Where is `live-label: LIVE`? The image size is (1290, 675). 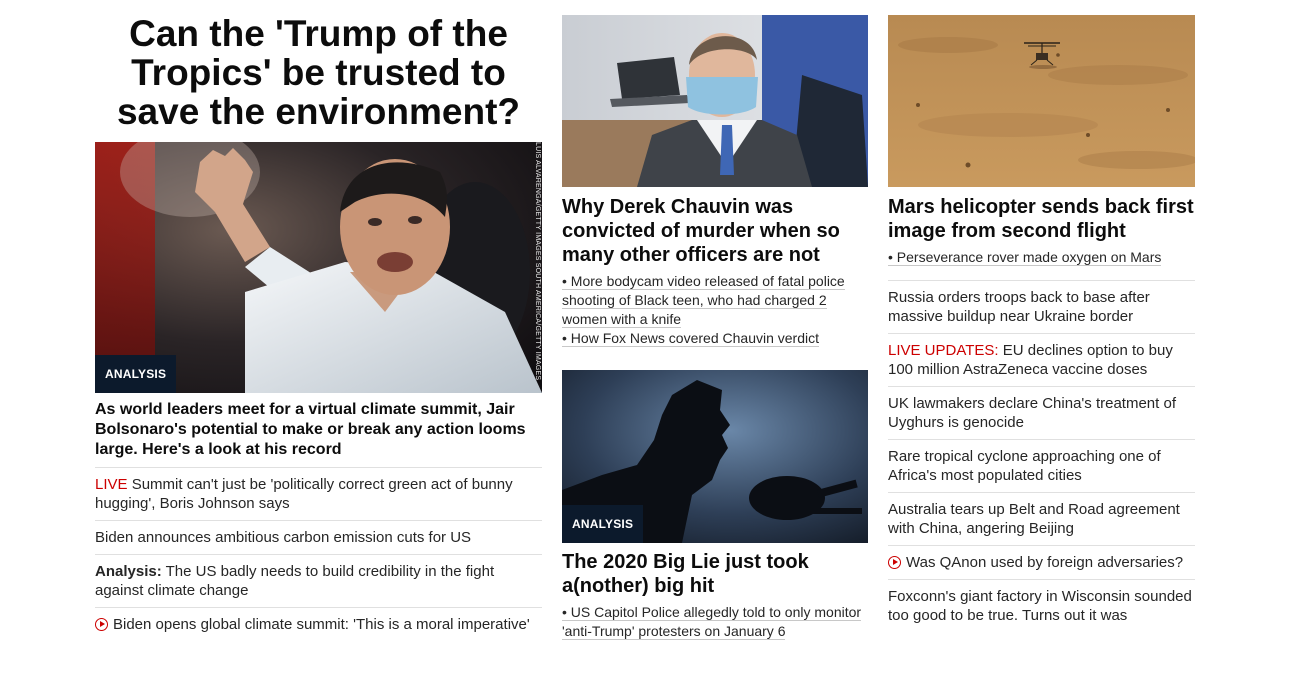 live-label: LIVE is located at coordinates (111, 484).